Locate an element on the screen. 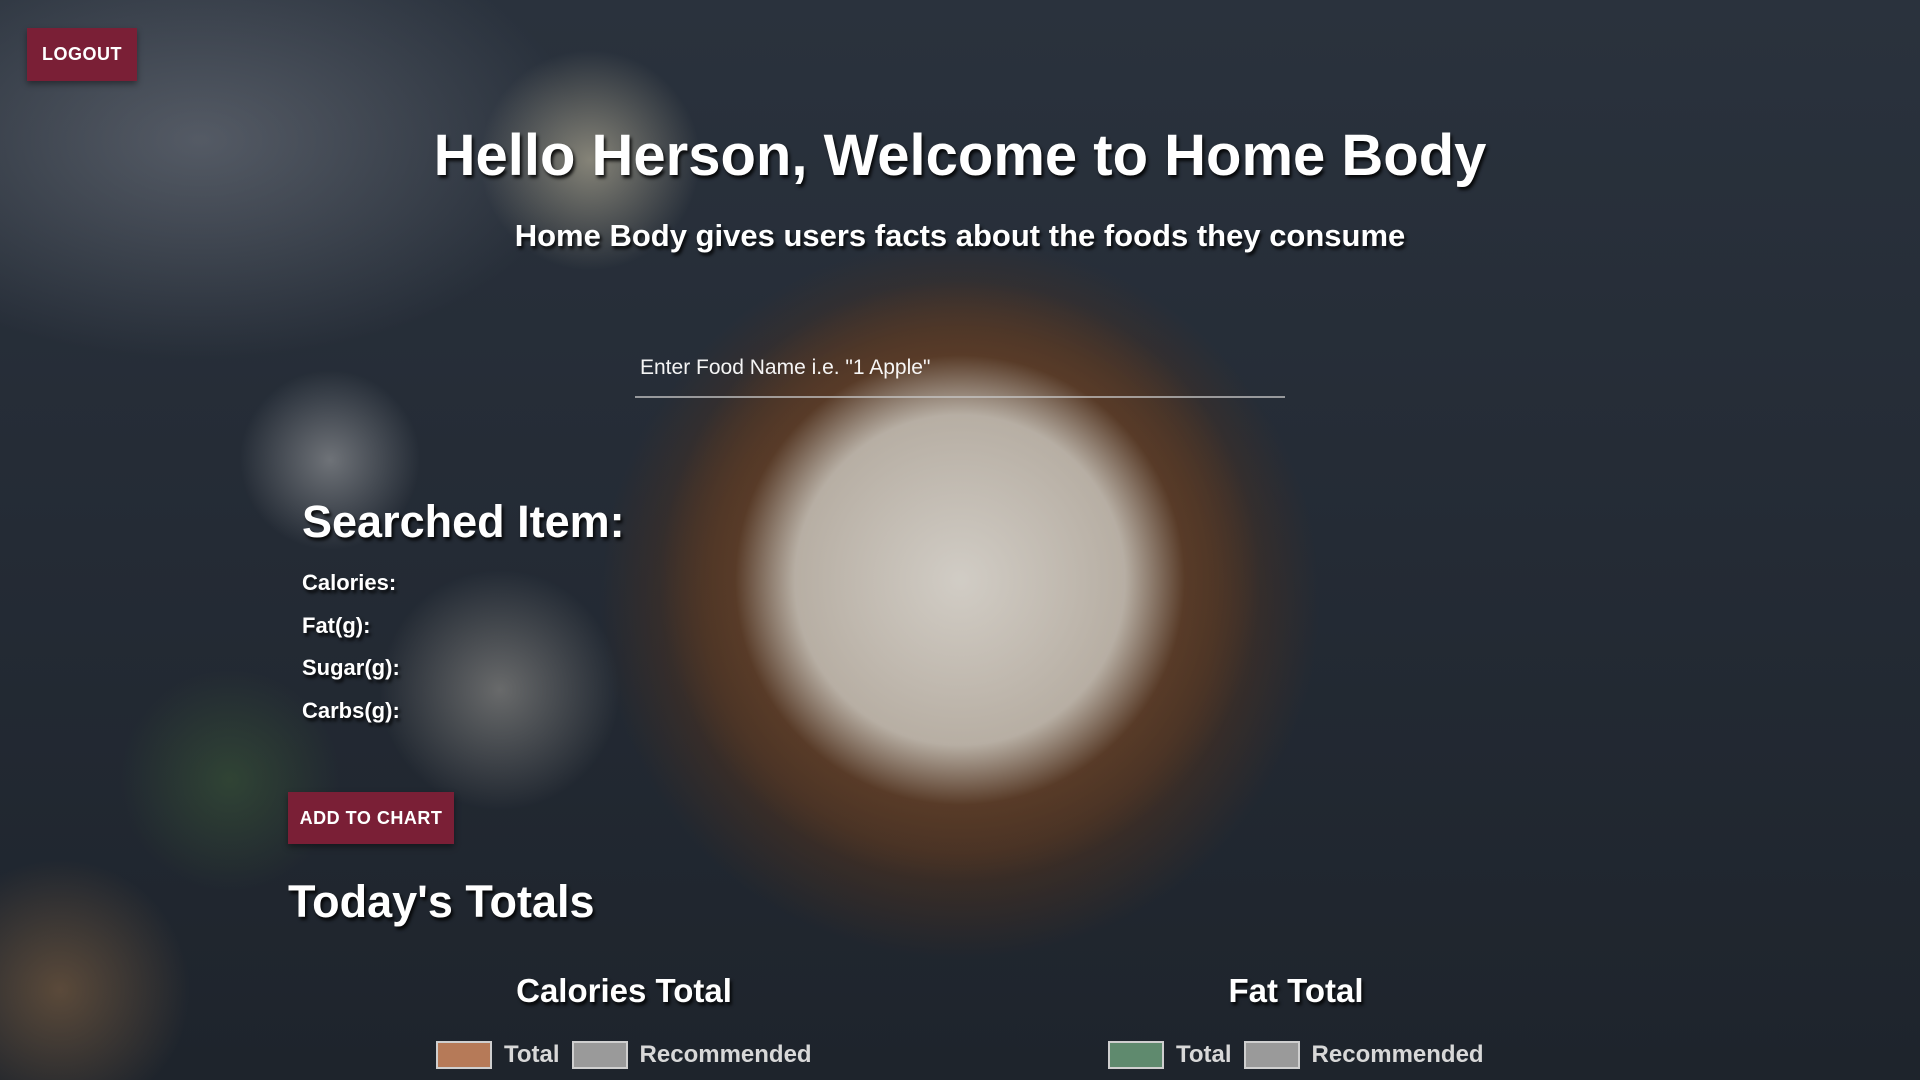 The width and height of the screenshot is (1920, 1080). fat-label: Fat(g): is located at coordinates (336, 625).